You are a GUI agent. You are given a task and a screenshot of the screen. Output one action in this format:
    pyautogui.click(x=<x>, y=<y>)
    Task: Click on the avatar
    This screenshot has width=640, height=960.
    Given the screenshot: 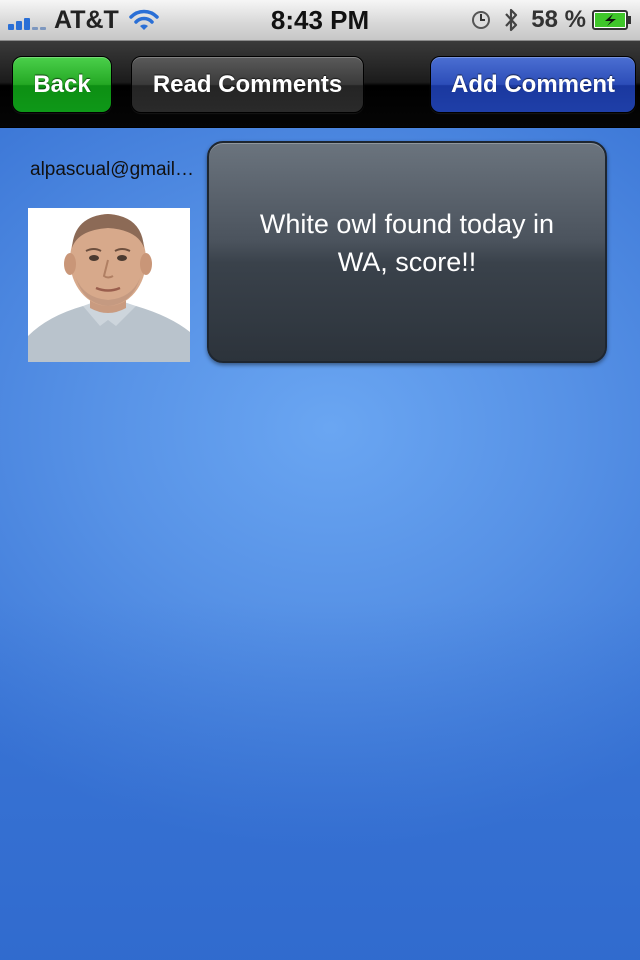 What is the action you would take?
    pyautogui.click(x=109, y=285)
    